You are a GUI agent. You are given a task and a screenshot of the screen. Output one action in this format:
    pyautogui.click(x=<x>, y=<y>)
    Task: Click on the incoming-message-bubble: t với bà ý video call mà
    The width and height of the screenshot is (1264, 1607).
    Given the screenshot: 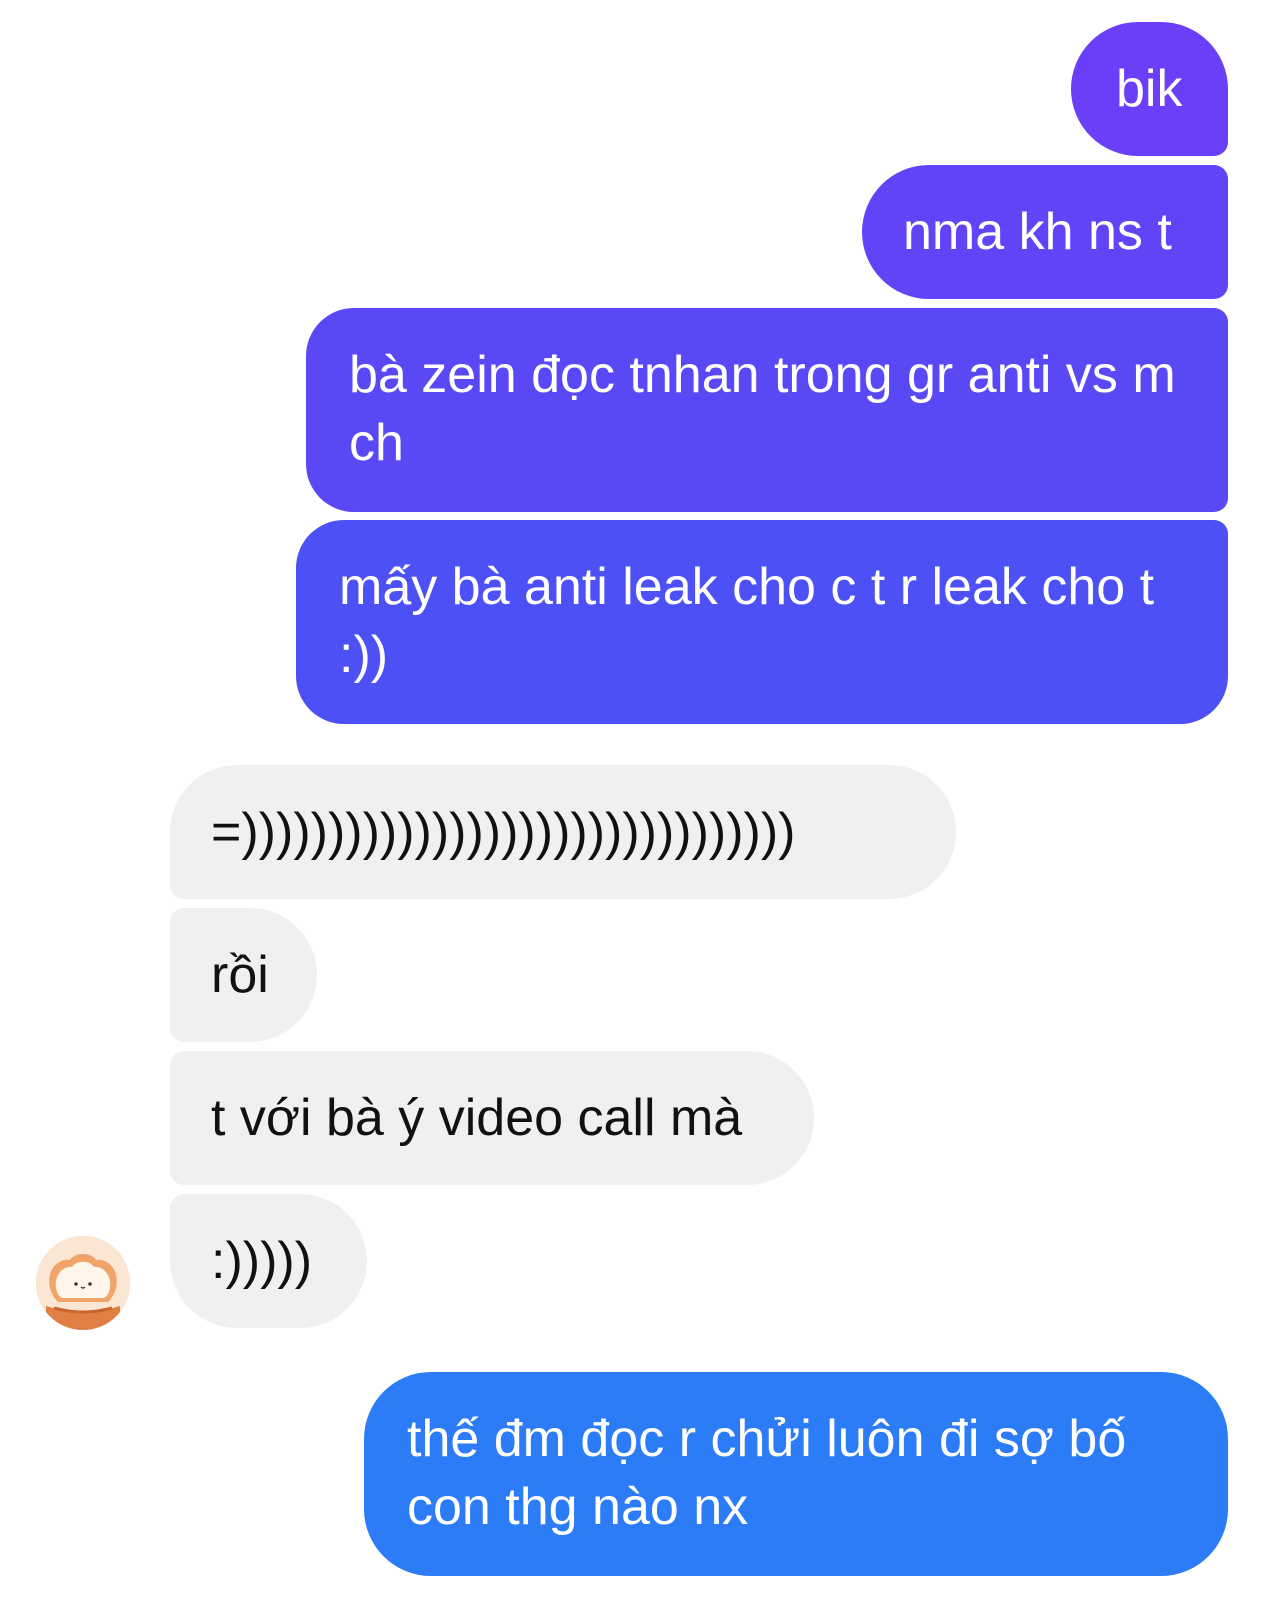 What is the action you would take?
    pyautogui.click(x=492, y=1118)
    